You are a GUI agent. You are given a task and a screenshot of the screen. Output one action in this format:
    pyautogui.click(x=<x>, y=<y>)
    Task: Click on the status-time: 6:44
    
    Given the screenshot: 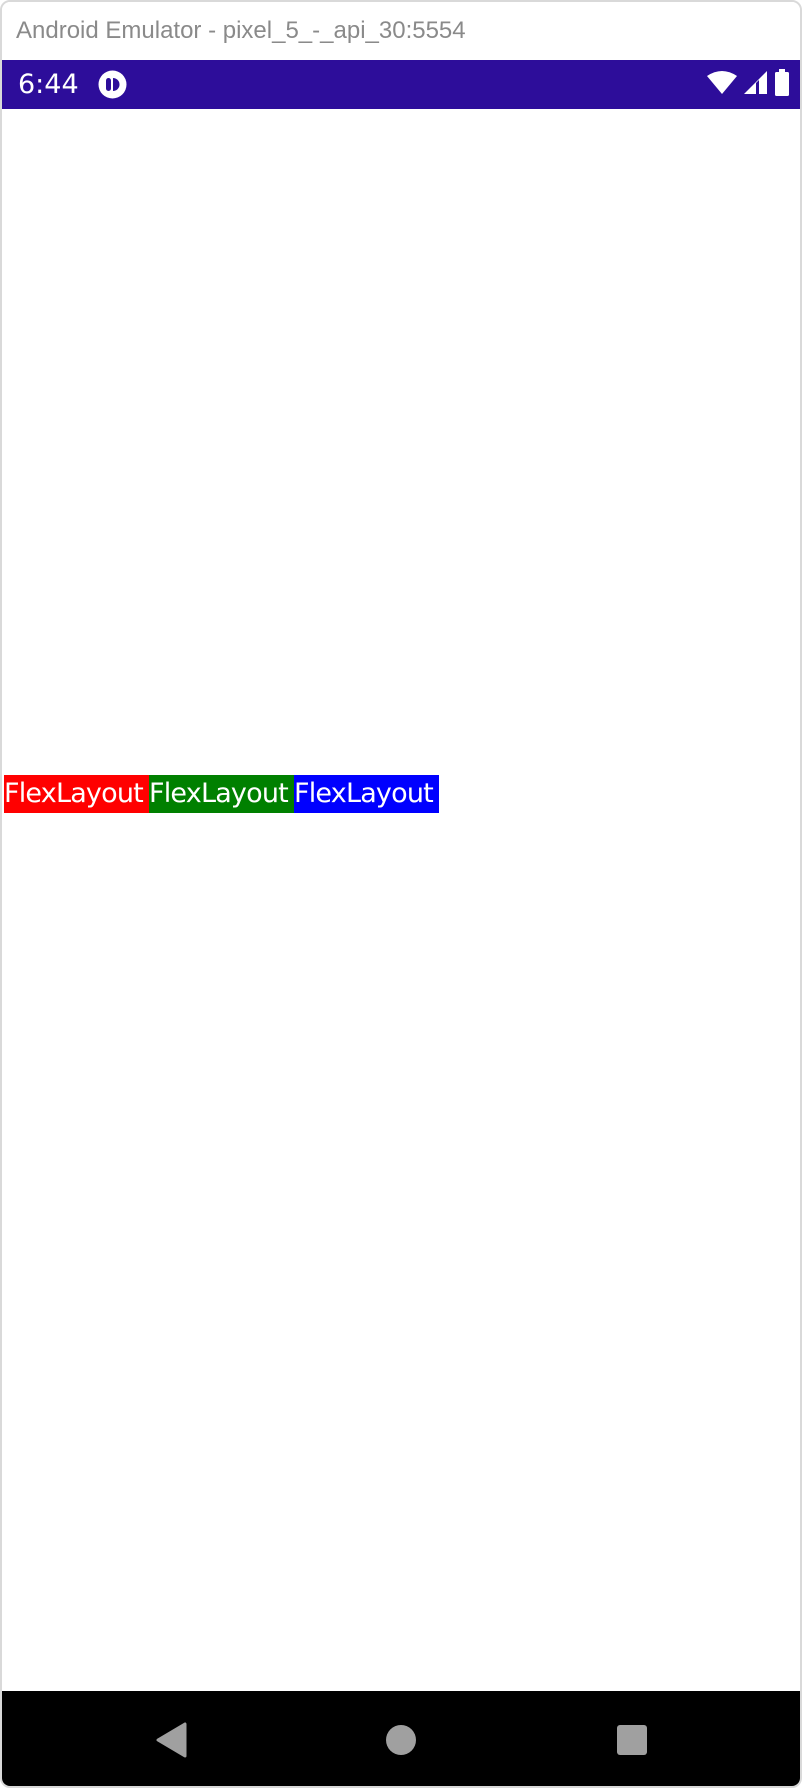 What is the action you would take?
    pyautogui.click(x=48, y=84)
    